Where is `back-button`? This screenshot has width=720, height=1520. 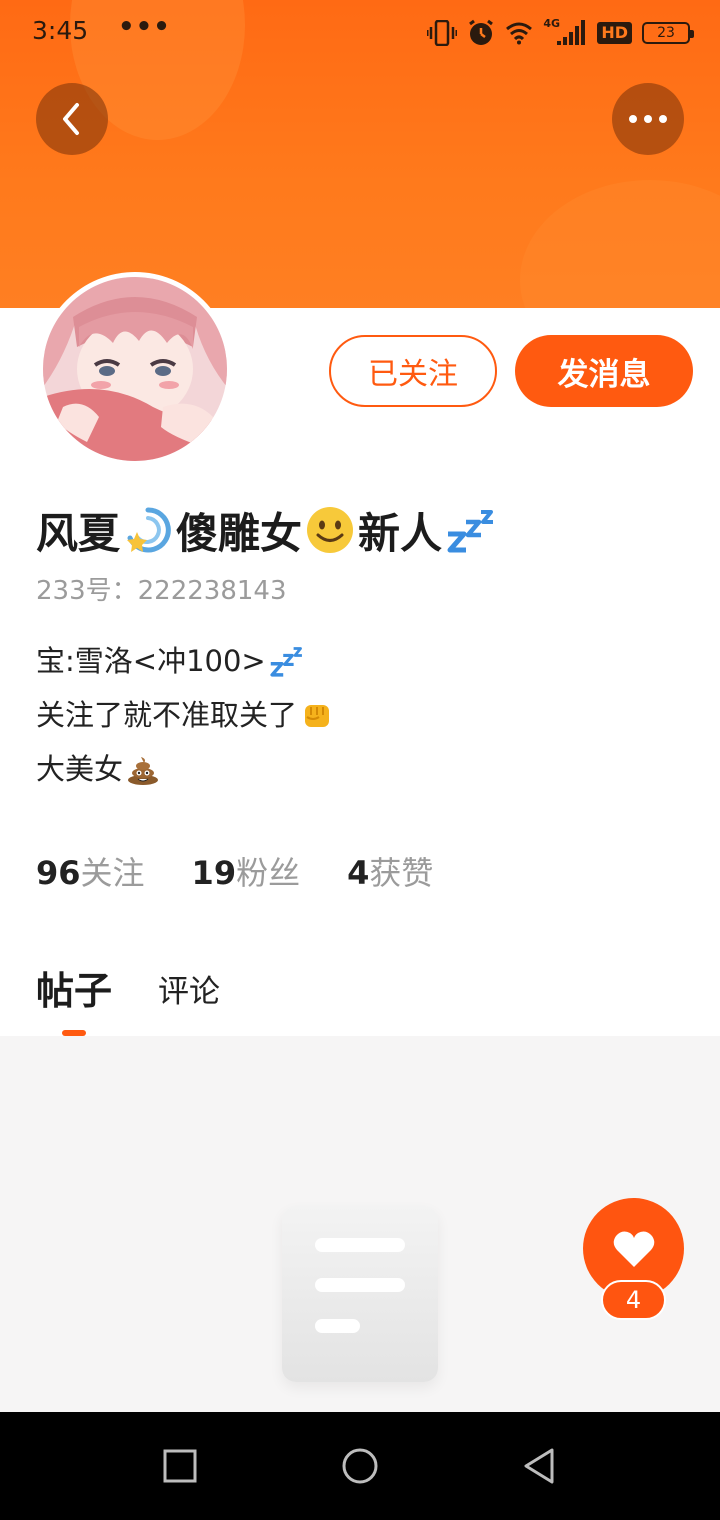 back-button is located at coordinates (72, 119).